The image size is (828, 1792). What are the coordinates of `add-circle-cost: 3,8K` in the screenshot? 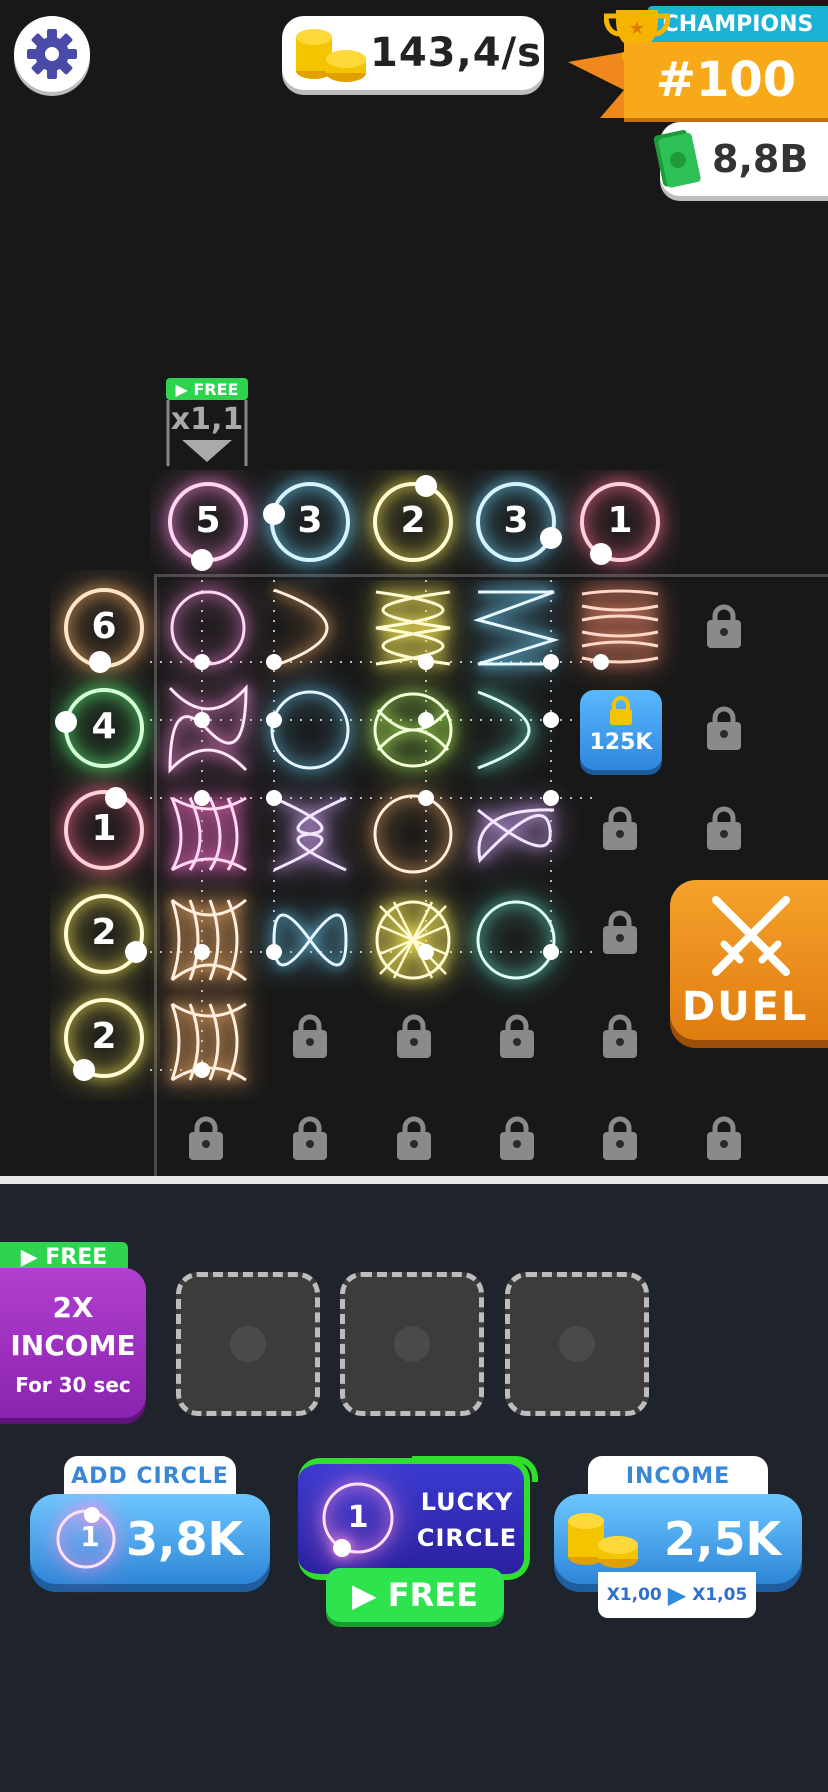 It's located at (185, 1539).